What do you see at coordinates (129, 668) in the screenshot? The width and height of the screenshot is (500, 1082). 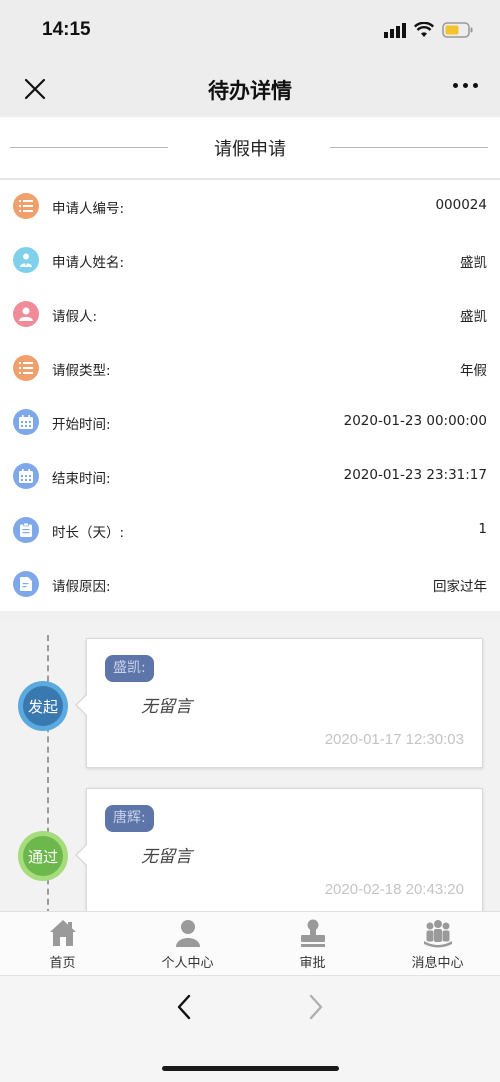 I see `approver-name: 盛凯:` at bounding box center [129, 668].